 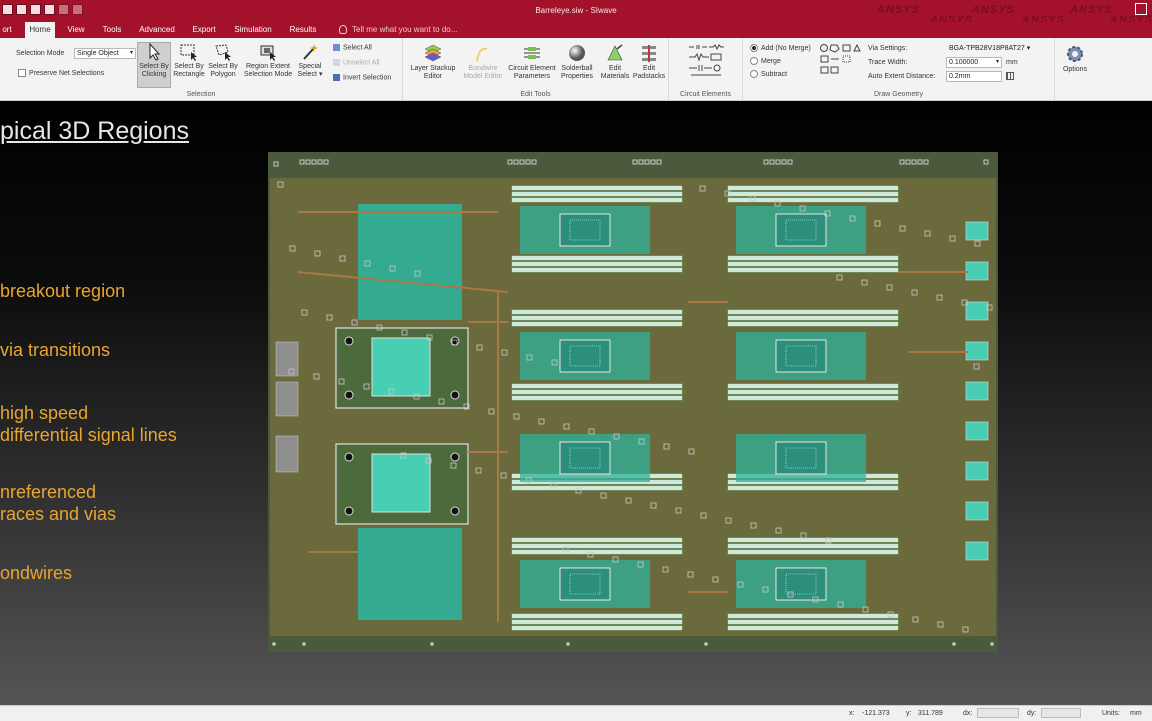 What do you see at coordinates (112, 30) in the screenshot?
I see `tab-tools: Tools` at bounding box center [112, 30].